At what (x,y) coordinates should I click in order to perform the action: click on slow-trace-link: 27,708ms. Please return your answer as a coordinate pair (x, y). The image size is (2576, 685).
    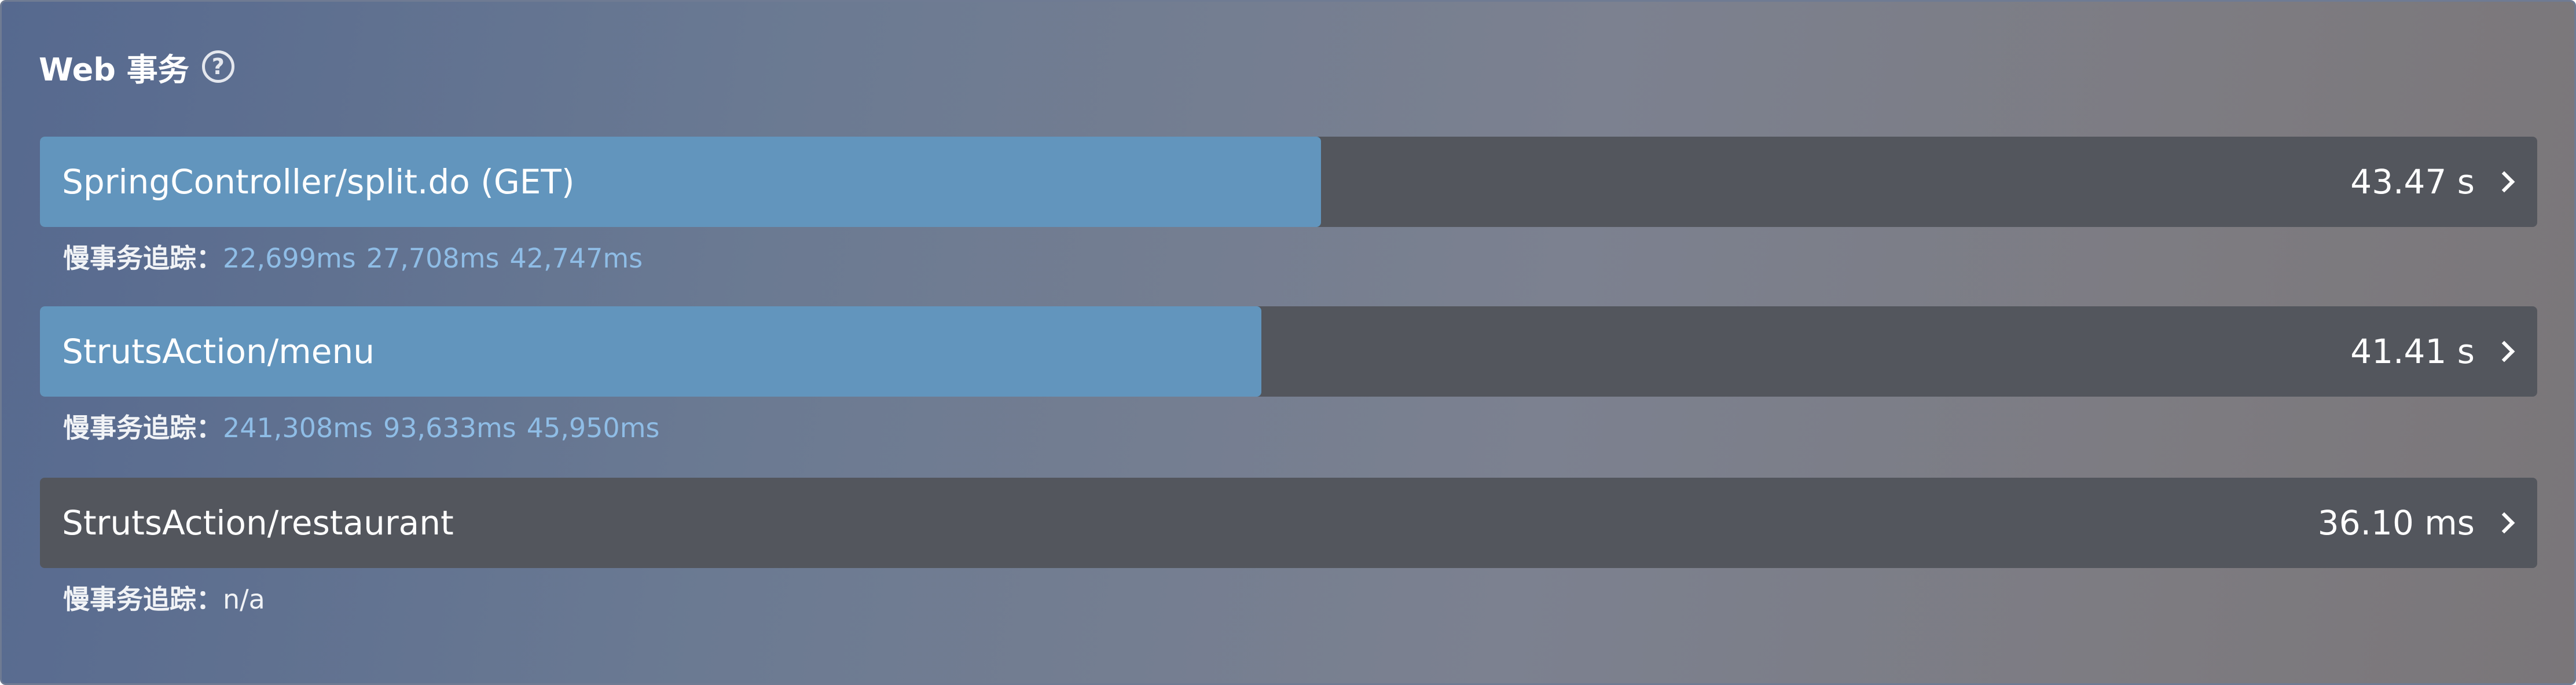
    Looking at the image, I should click on (433, 258).